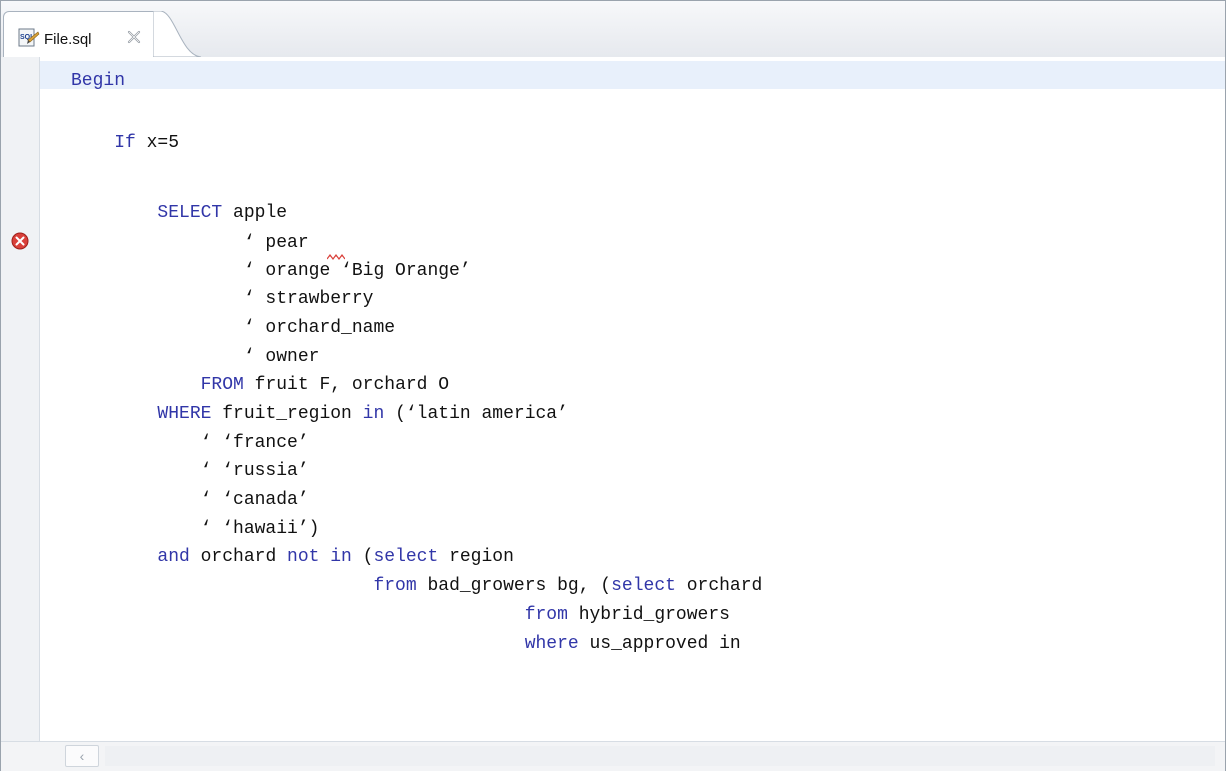 This screenshot has width=1226, height=771. I want to click on sql-keyword: where, so click(551, 644).